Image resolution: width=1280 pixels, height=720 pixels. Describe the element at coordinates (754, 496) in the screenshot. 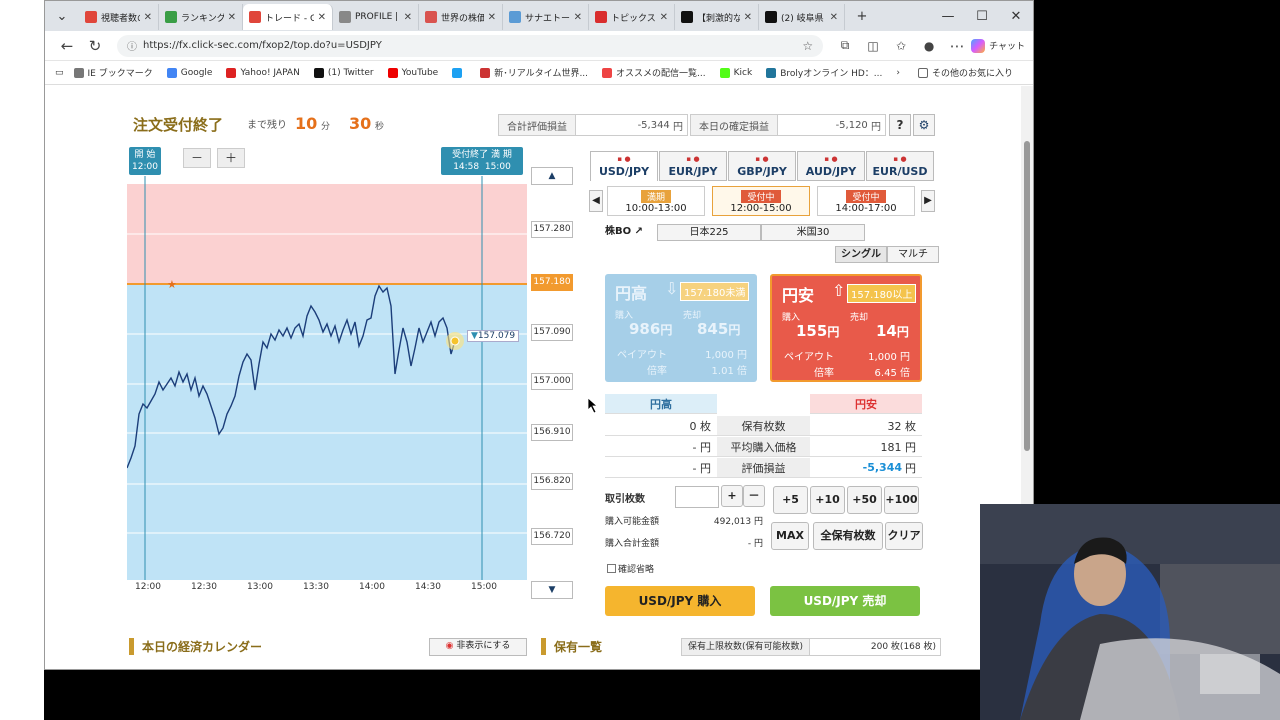

I see `qty-minus-button: －` at that location.